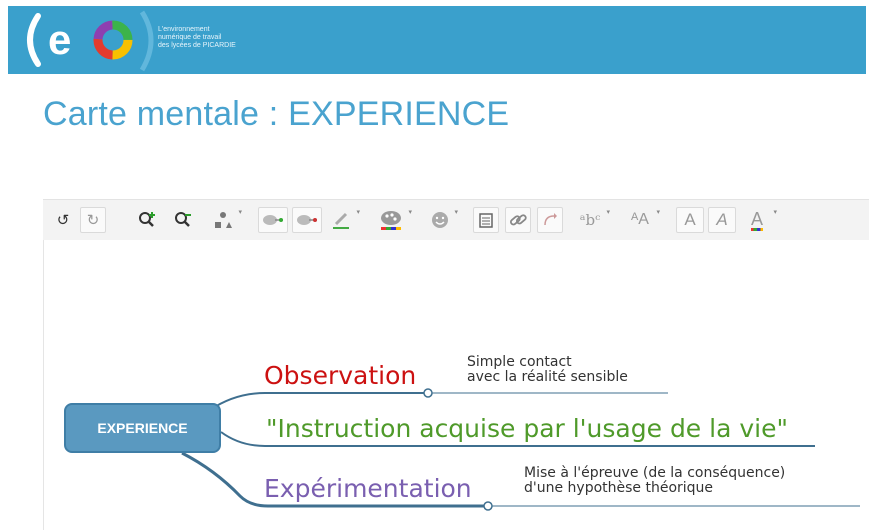 This screenshot has width=869, height=530. Describe the element at coordinates (368, 488) in the screenshot. I see `branch-experimentation: Expérimentation` at that location.